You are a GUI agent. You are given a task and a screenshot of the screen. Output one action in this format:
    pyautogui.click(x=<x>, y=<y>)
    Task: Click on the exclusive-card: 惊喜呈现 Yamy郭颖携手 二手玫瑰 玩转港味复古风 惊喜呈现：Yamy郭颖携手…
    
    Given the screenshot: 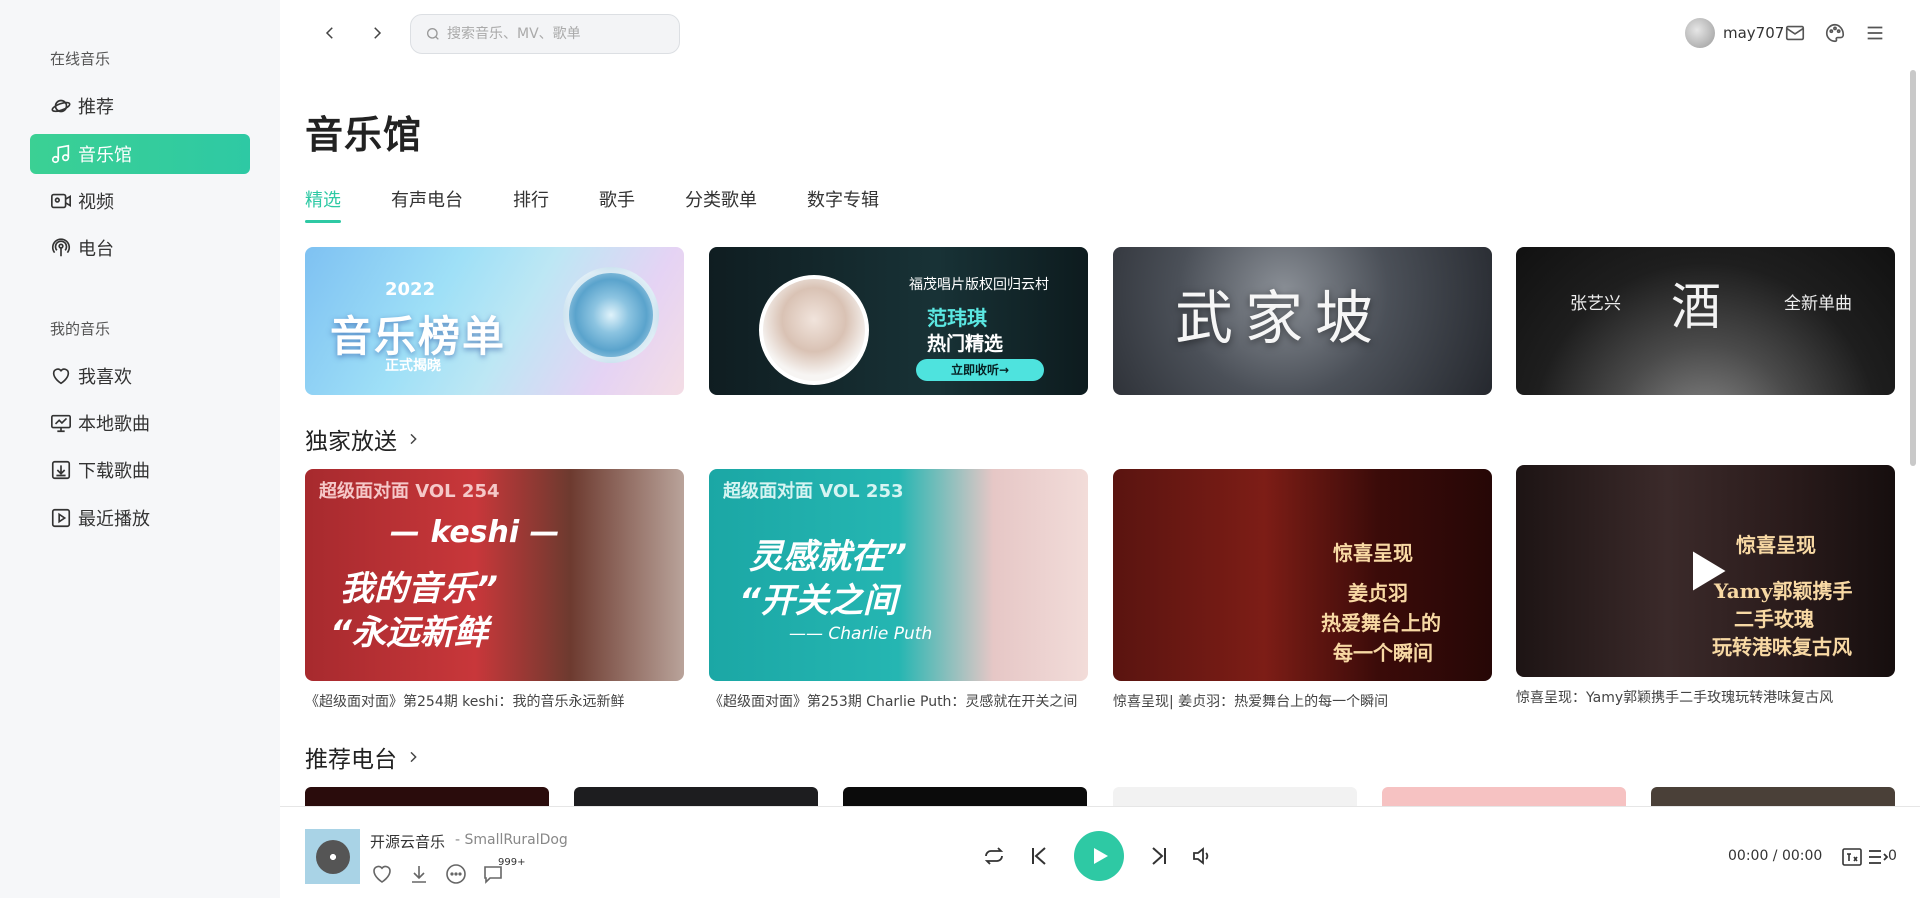 What is the action you would take?
    pyautogui.click(x=1705, y=586)
    